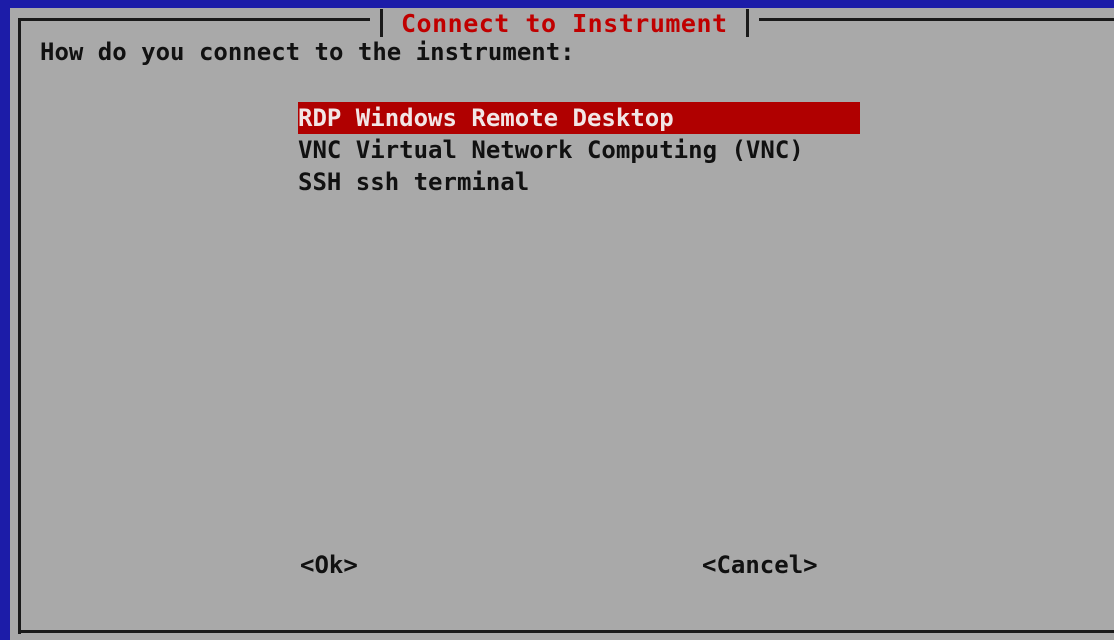  What do you see at coordinates (566, 631) in the screenshot?
I see `dialog-frame-bottom` at bounding box center [566, 631].